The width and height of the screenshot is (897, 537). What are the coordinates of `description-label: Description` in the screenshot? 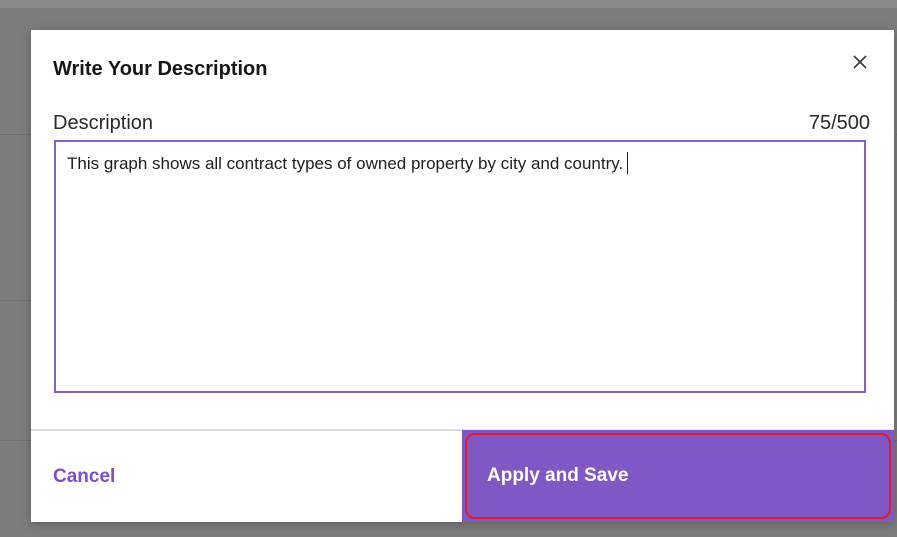 It's located at (103, 123).